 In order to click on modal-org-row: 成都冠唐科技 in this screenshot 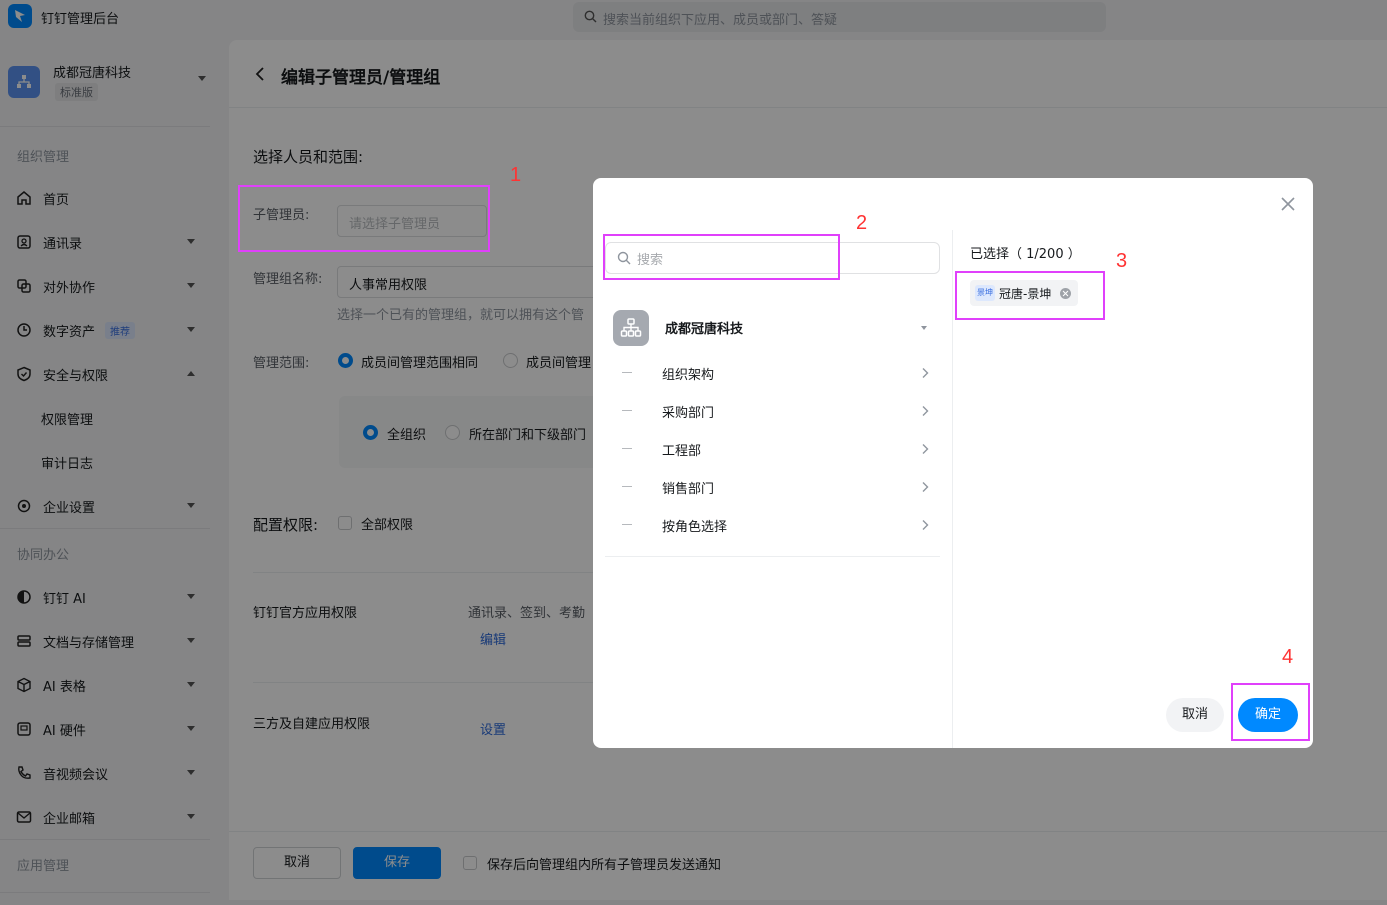, I will do `click(772, 328)`.